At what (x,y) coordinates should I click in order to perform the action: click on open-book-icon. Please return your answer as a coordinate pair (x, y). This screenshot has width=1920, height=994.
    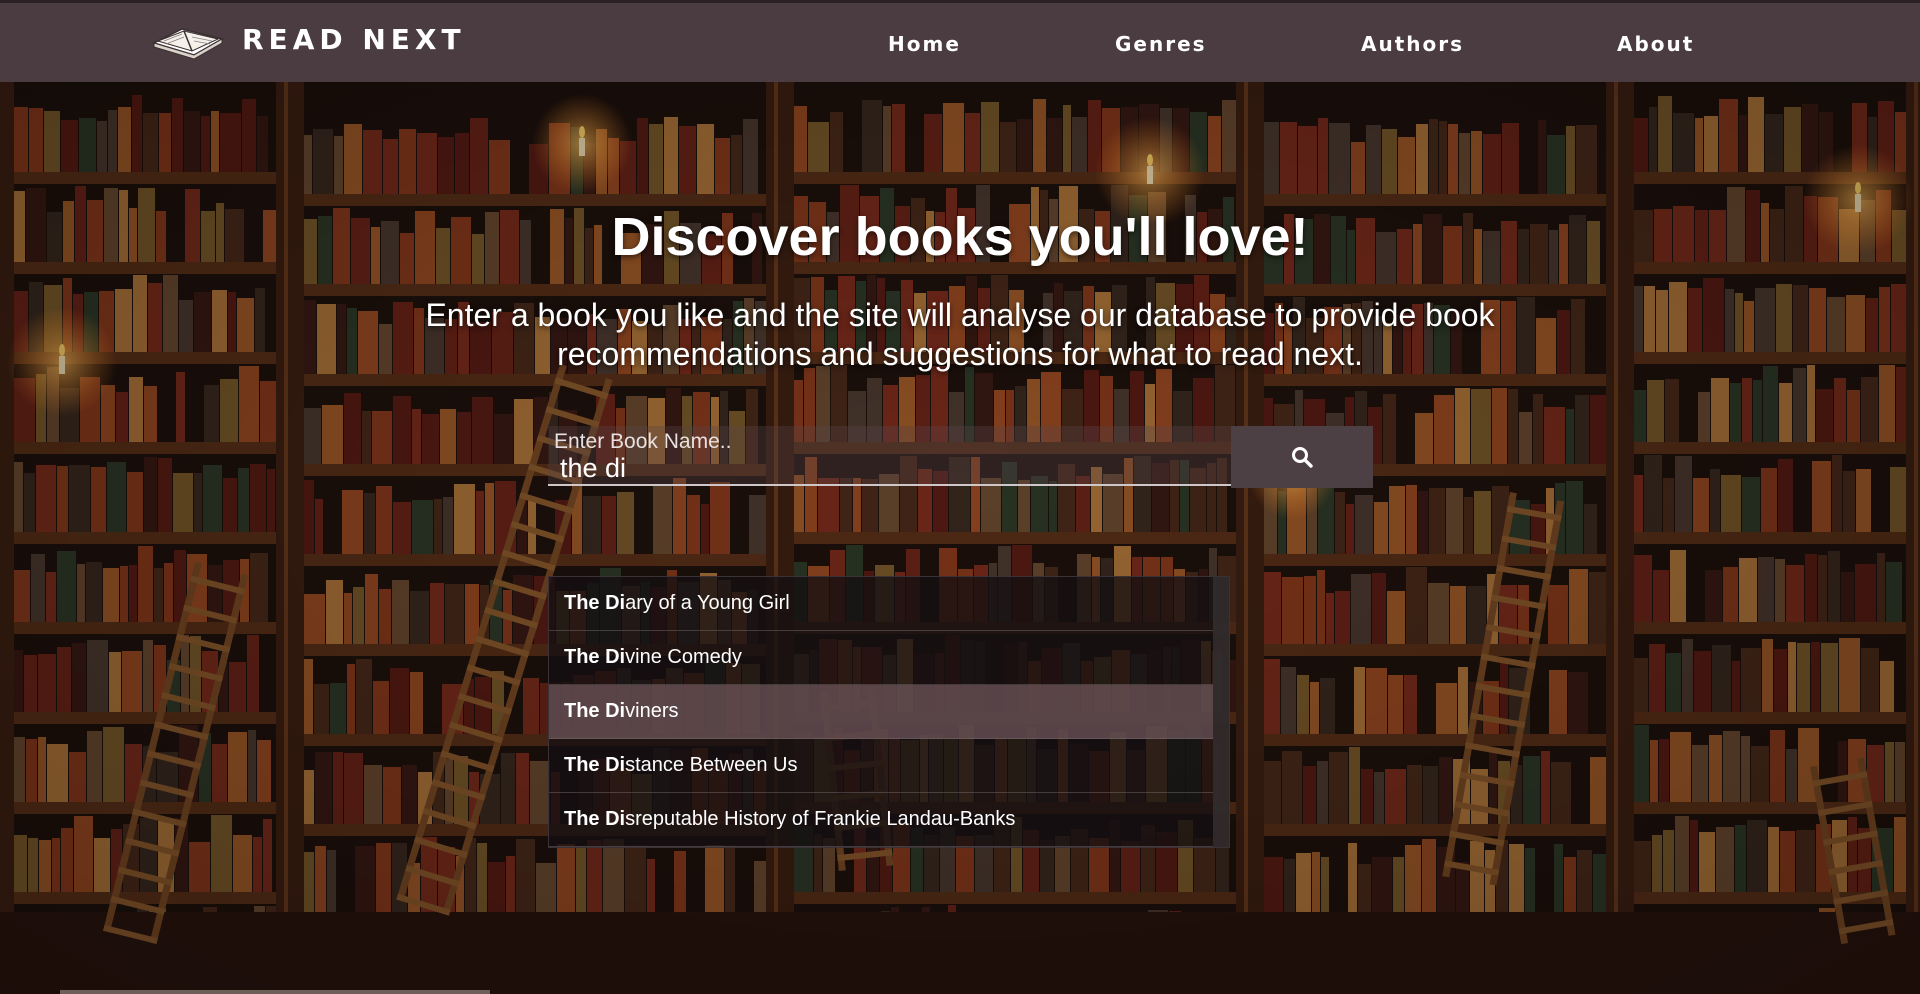
    Looking at the image, I should click on (187, 44).